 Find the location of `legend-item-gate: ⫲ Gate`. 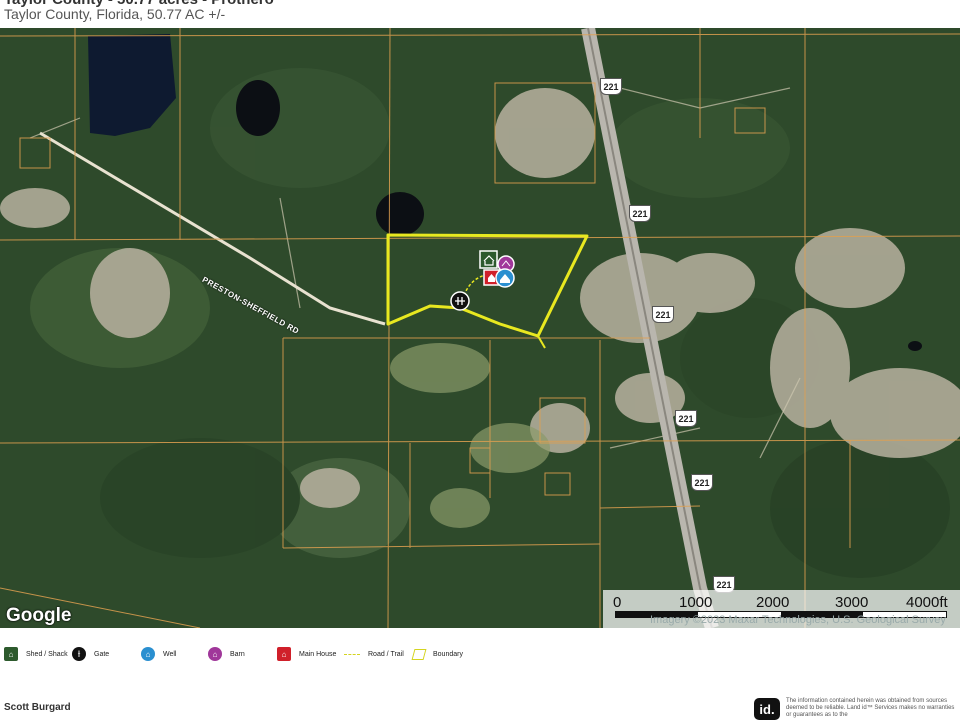

legend-item-gate: ⫲ Gate is located at coordinates (90, 654).